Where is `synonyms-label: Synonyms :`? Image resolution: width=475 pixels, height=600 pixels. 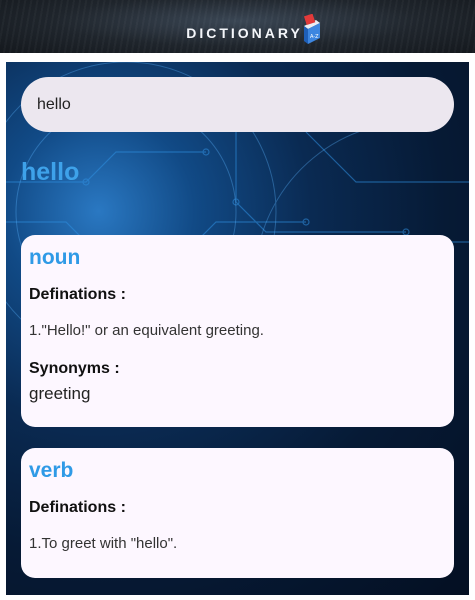
synonyms-label: Synonyms : is located at coordinates (74, 368).